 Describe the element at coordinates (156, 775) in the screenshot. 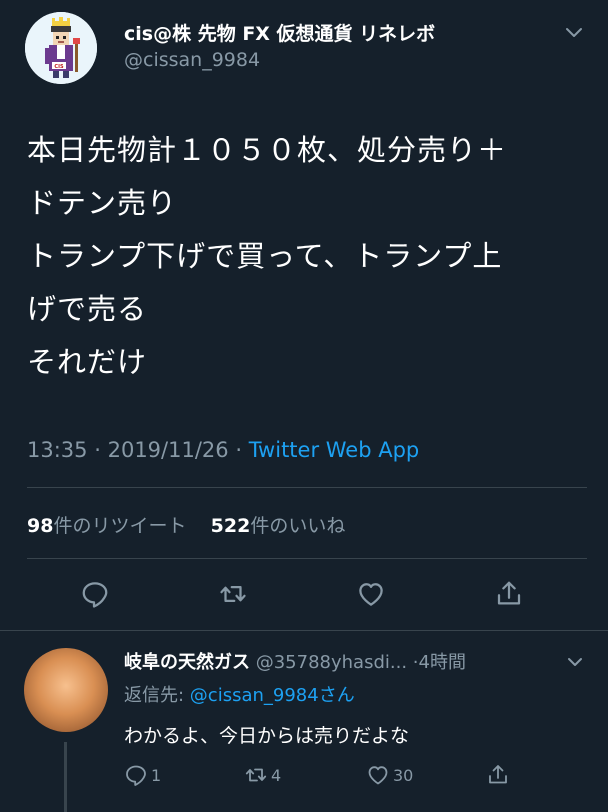

I see `reply-reply-count: 1` at that location.